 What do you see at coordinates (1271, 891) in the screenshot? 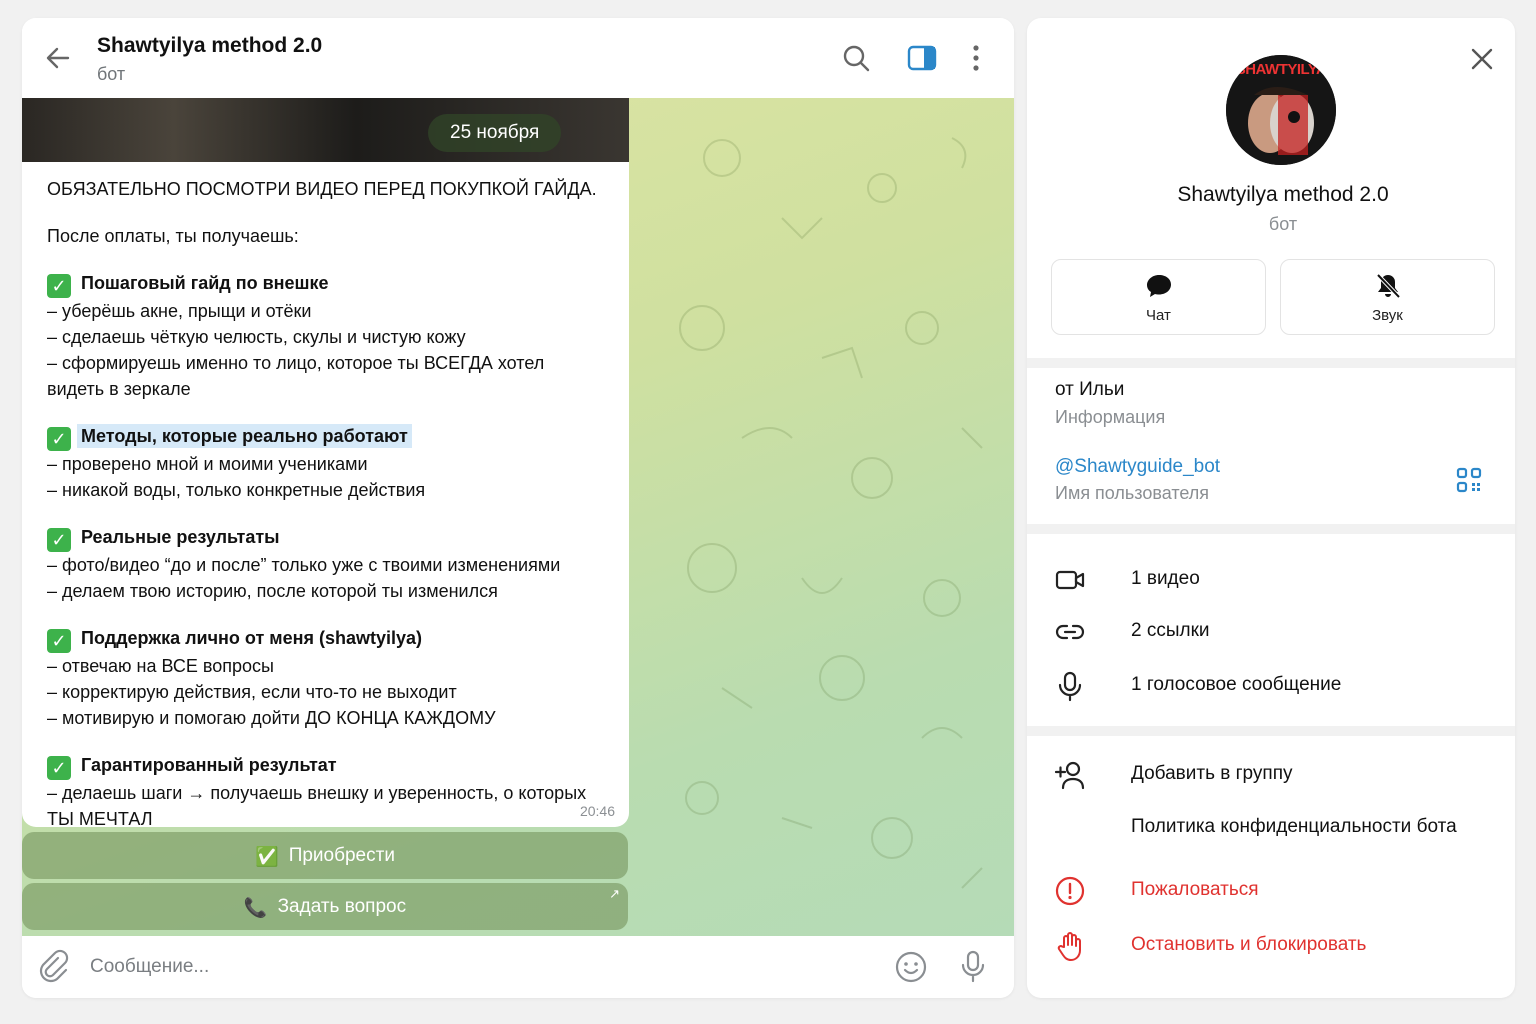
I see `report-row: Пожаловаться` at bounding box center [1271, 891].